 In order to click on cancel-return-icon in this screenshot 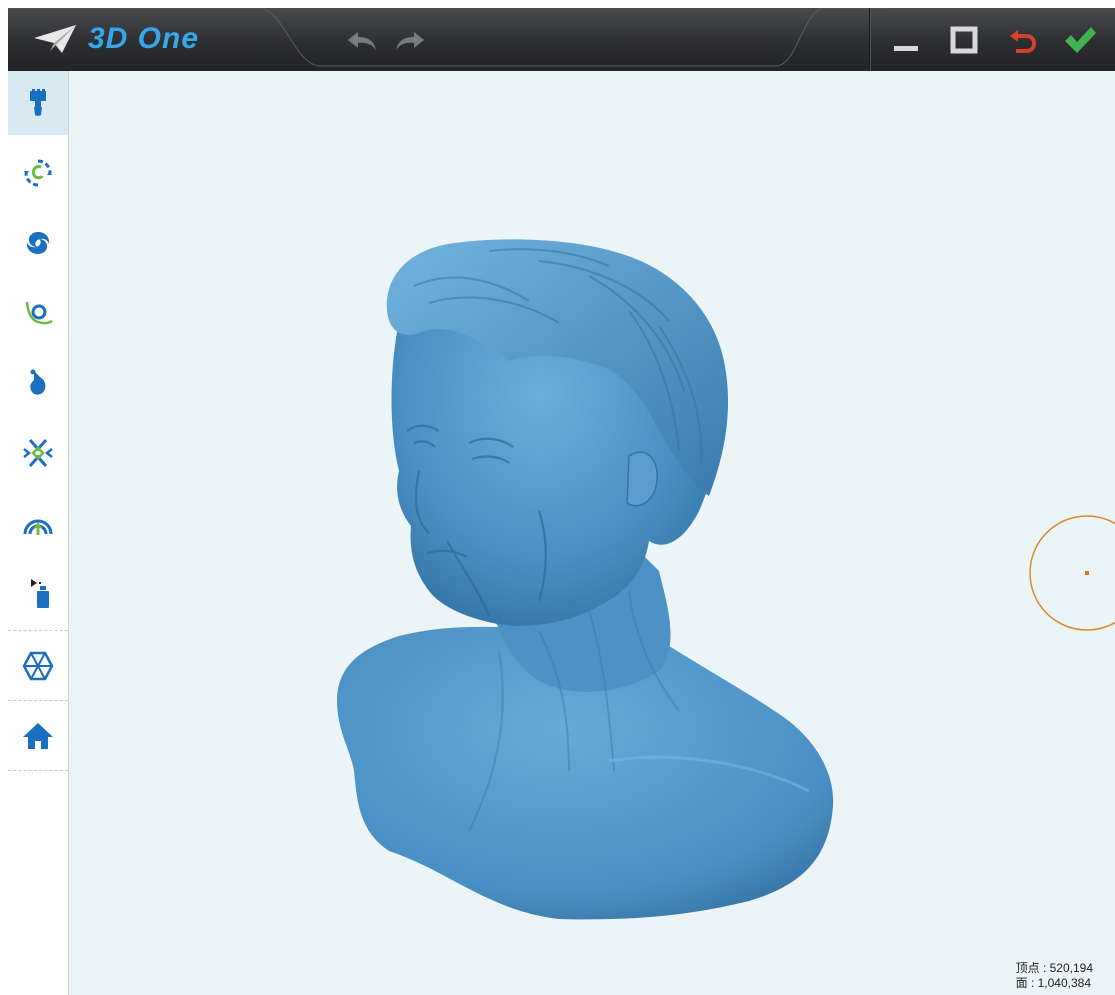, I will do `click(1023, 41)`.